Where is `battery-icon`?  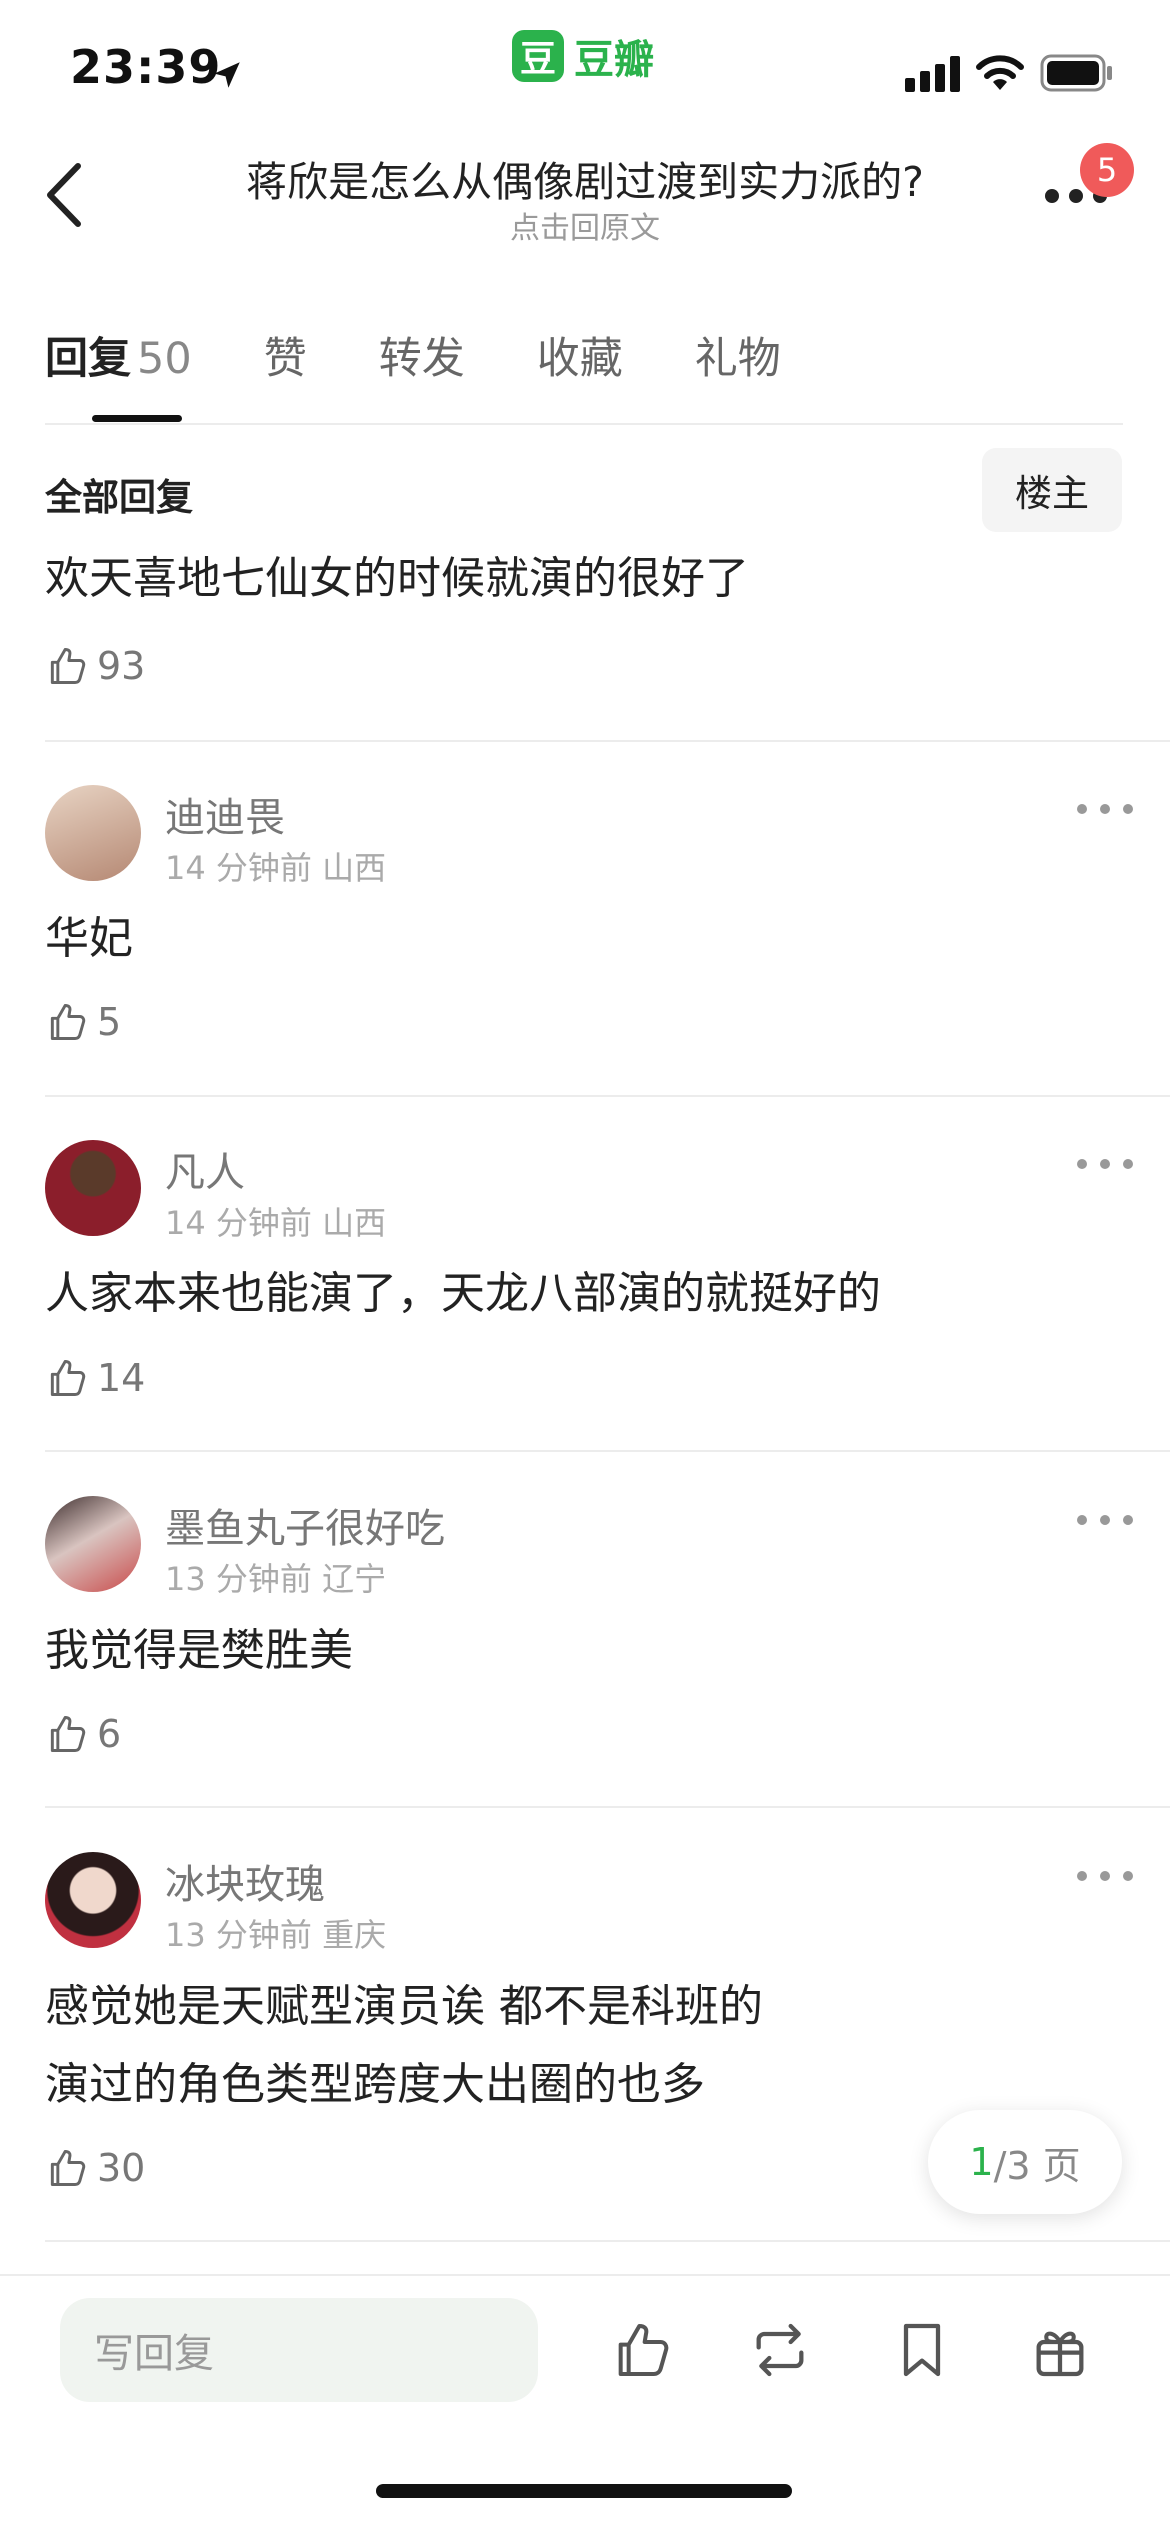
battery-icon is located at coordinates (1076, 73).